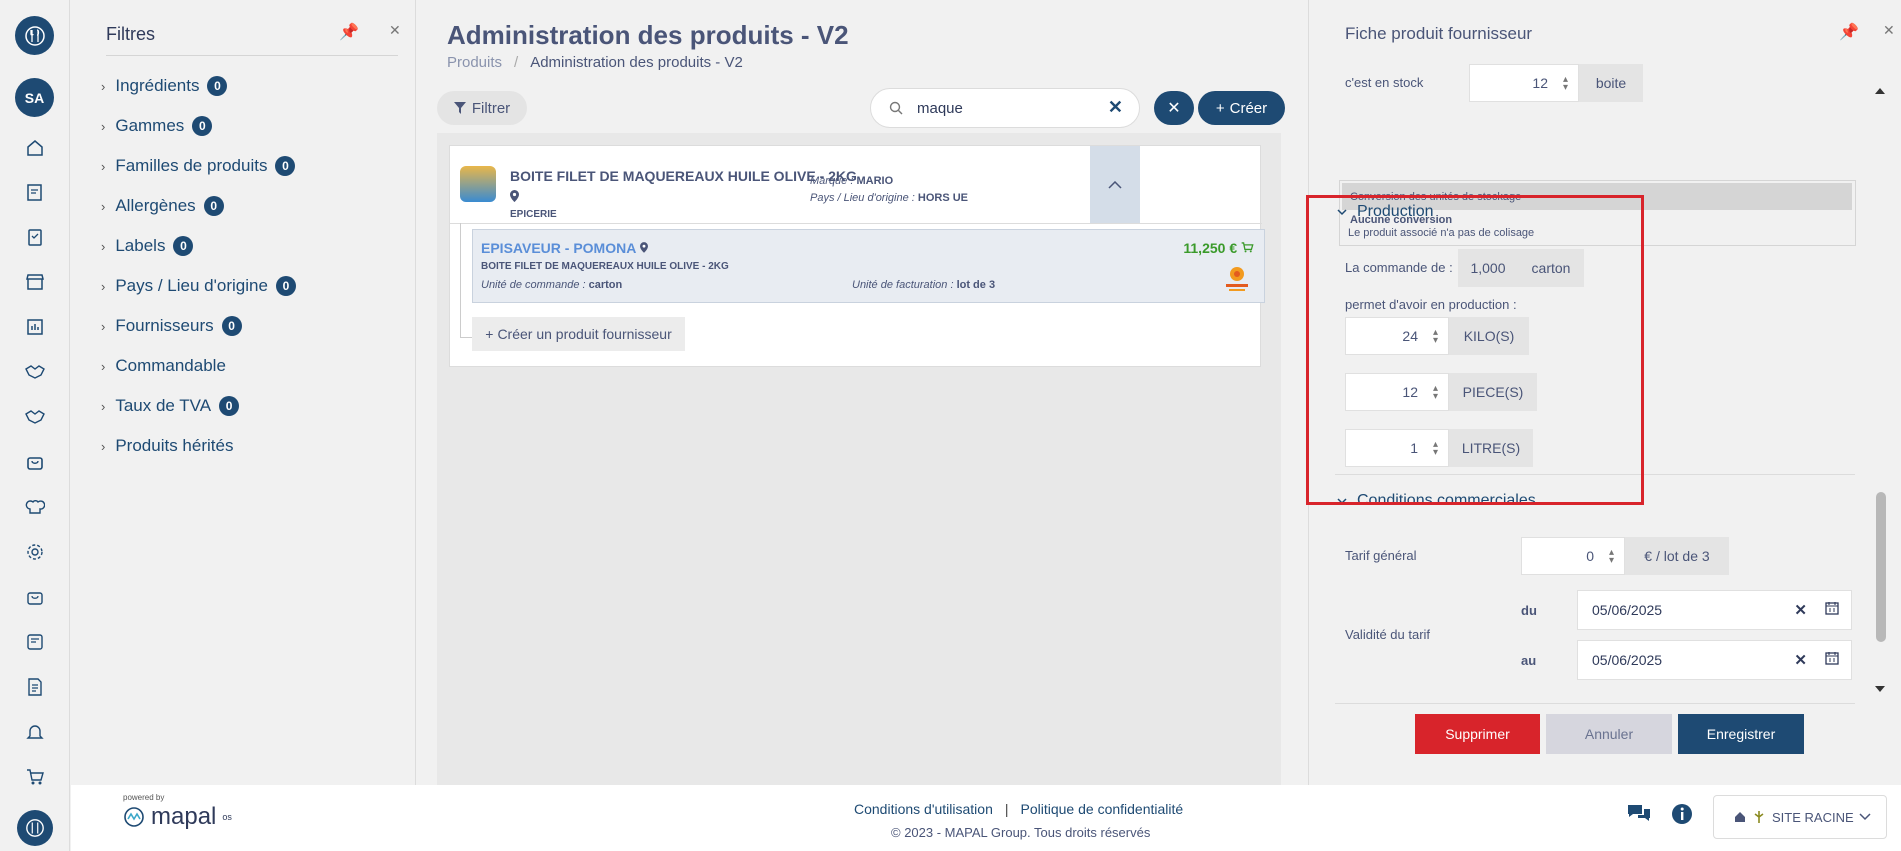  I want to click on filter-item: › Commandable, so click(163, 366).